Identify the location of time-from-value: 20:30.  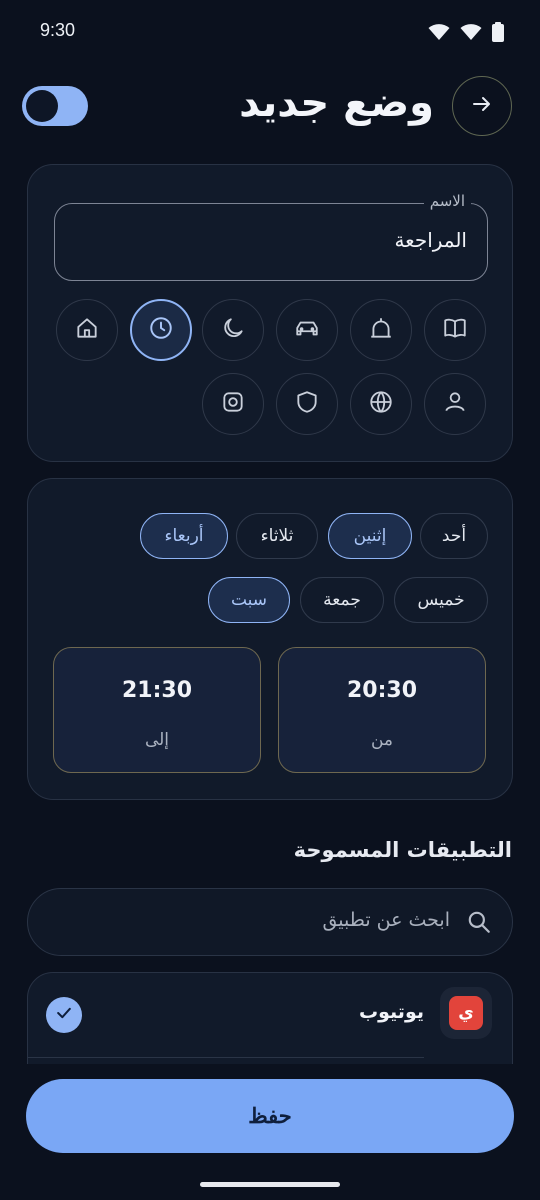
(382, 690).